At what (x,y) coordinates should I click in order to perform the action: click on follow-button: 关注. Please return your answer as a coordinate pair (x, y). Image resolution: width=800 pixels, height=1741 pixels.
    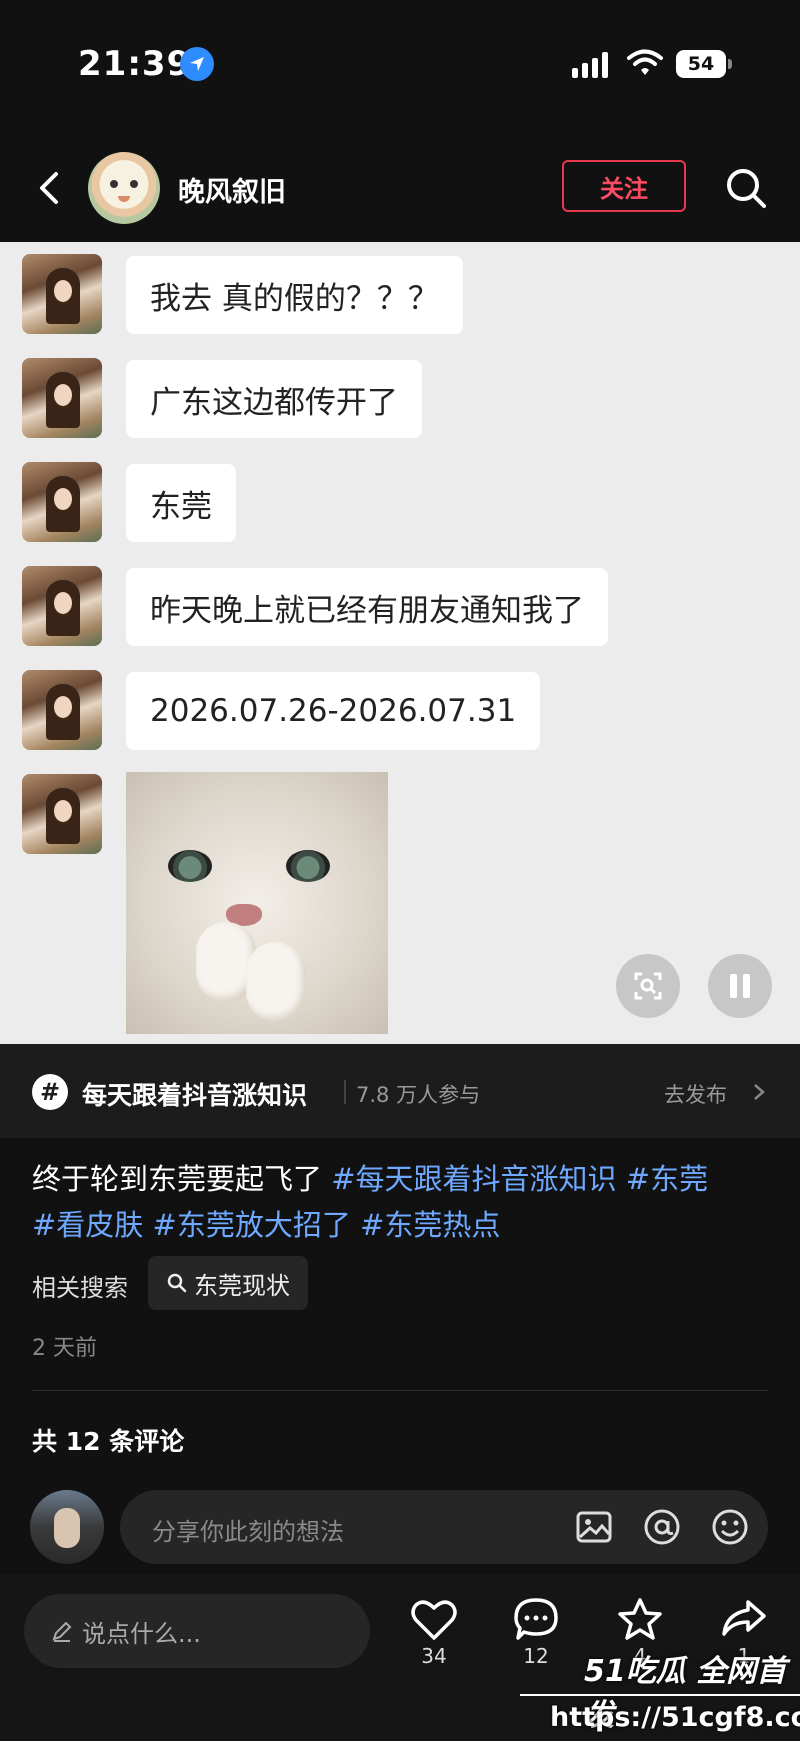
    Looking at the image, I should click on (624, 186).